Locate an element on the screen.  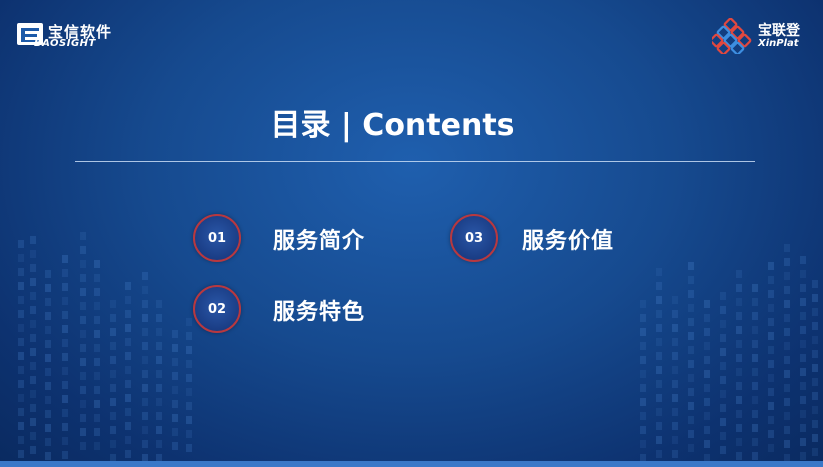
toc-item-label: 服务简介 is located at coordinates (319, 241).